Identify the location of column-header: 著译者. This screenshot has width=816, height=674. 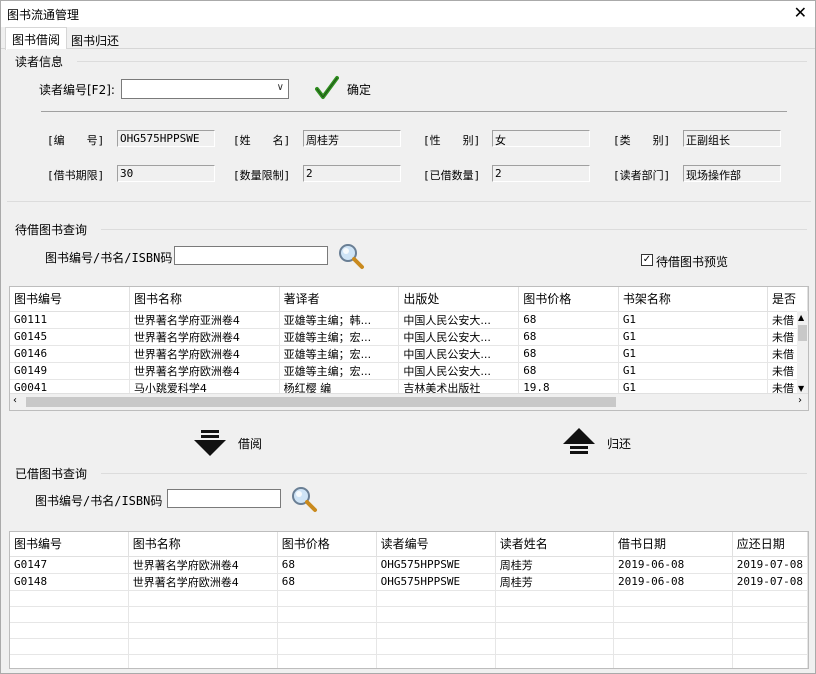
(339, 299).